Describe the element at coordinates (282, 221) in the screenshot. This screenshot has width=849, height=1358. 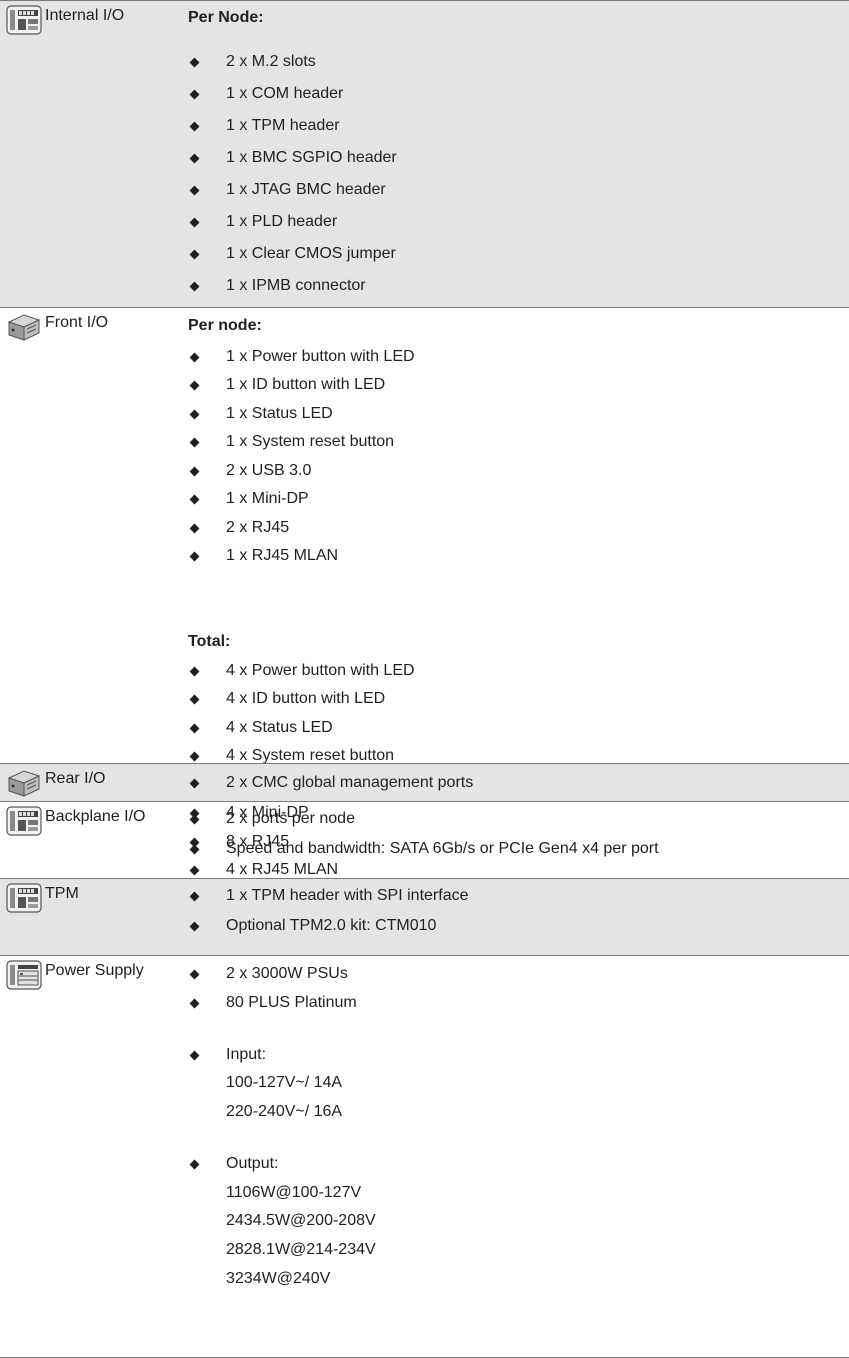
I see `spec-list-item-text: 1 x PLD header` at that location.